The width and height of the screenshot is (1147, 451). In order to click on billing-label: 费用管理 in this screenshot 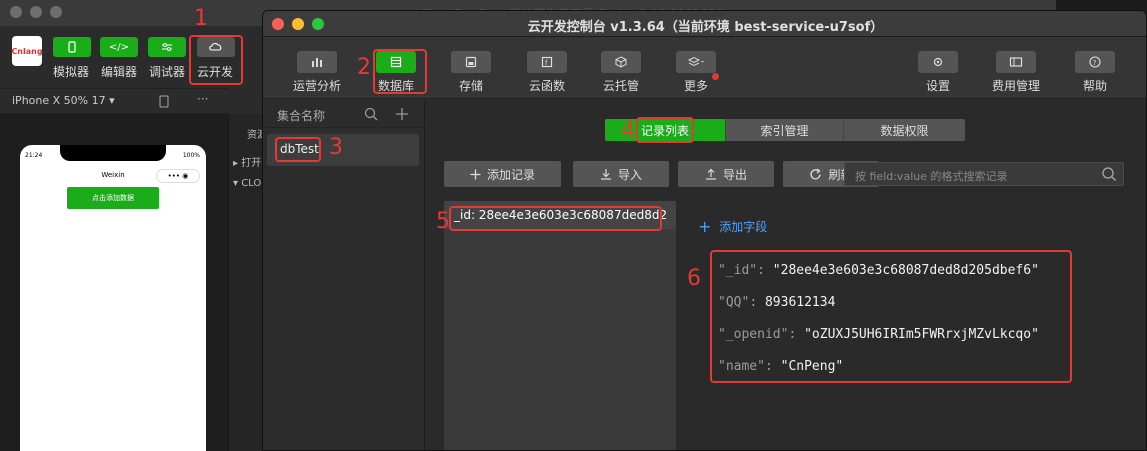, I will do `click(1015, 86)`.